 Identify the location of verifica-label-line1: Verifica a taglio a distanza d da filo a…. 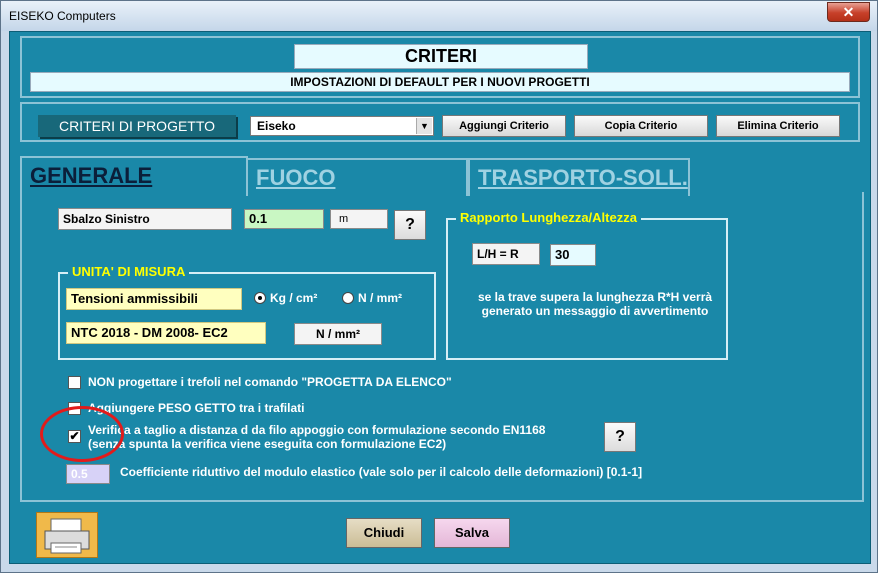
(317, 430).